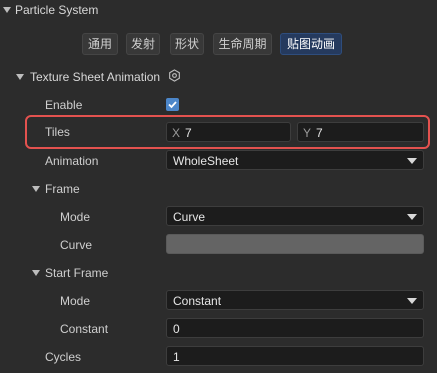  What do you see at coordinates (57, 132) in the screenshot?
I see `tiles-label: Tiles` at bounding box center [57, 132].